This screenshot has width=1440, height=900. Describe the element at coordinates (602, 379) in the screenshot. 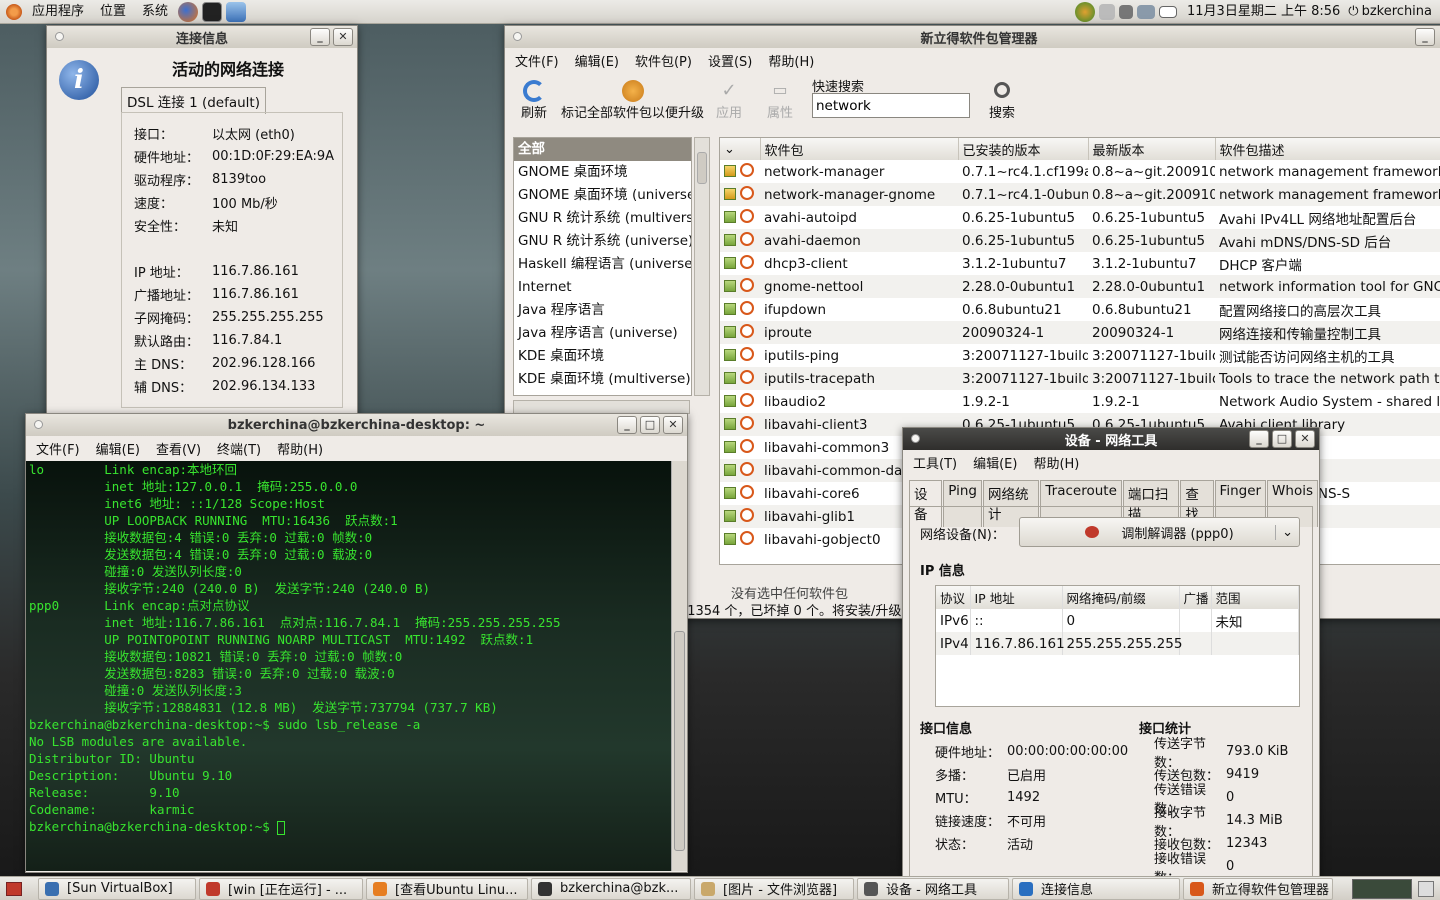

I see `category-item: KDE 桌面环境 (multiverse)` at that location.